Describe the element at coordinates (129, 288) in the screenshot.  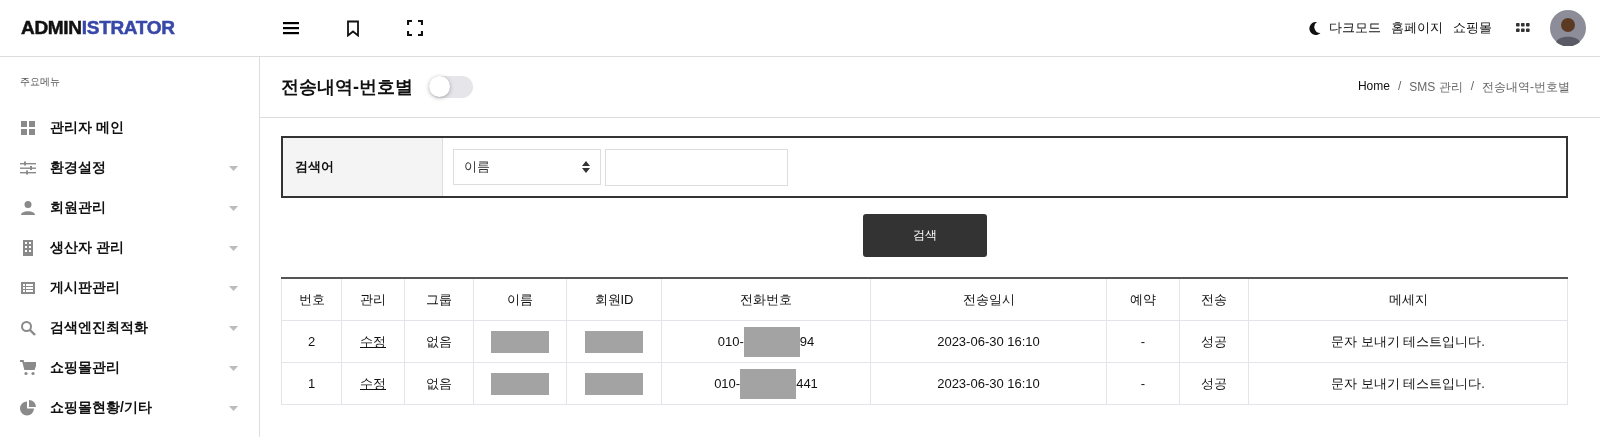
I see `sidebar-item: 게시판관리` at that location.